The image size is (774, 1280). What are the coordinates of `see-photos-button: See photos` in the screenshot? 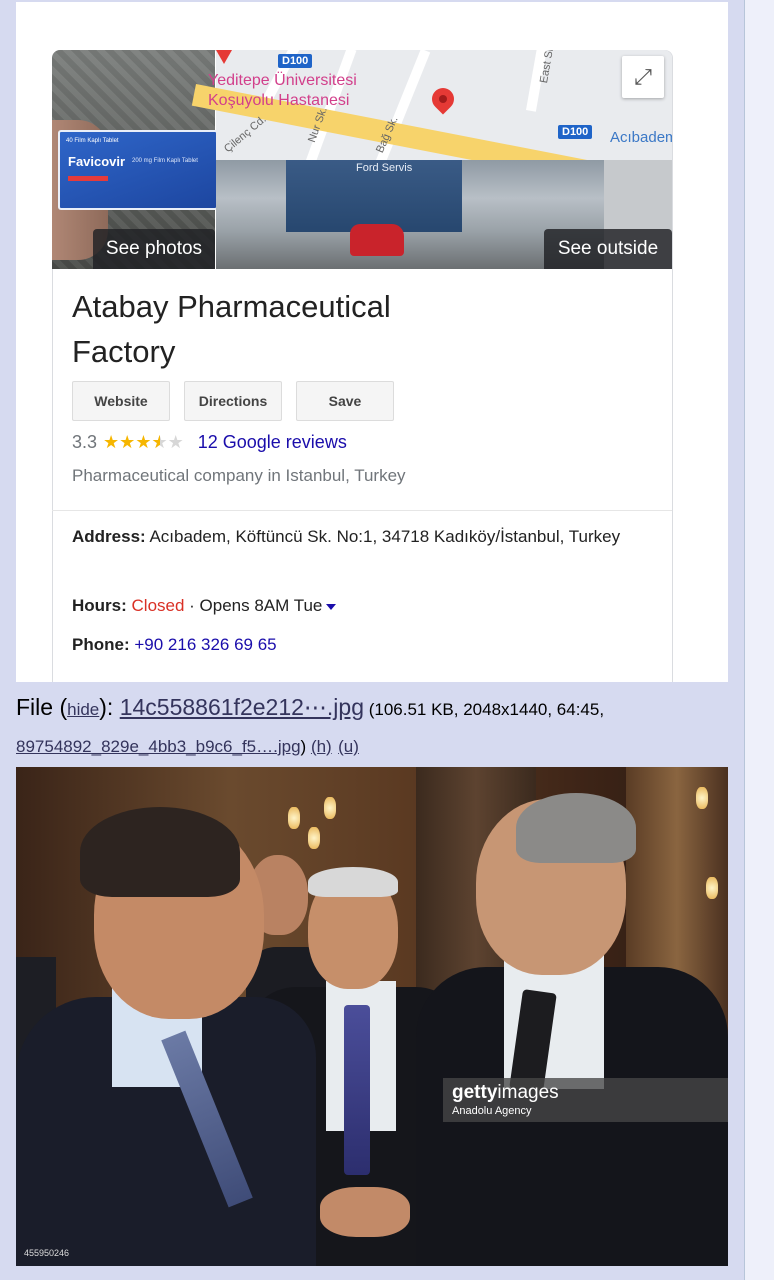 It's located at (154, 249).